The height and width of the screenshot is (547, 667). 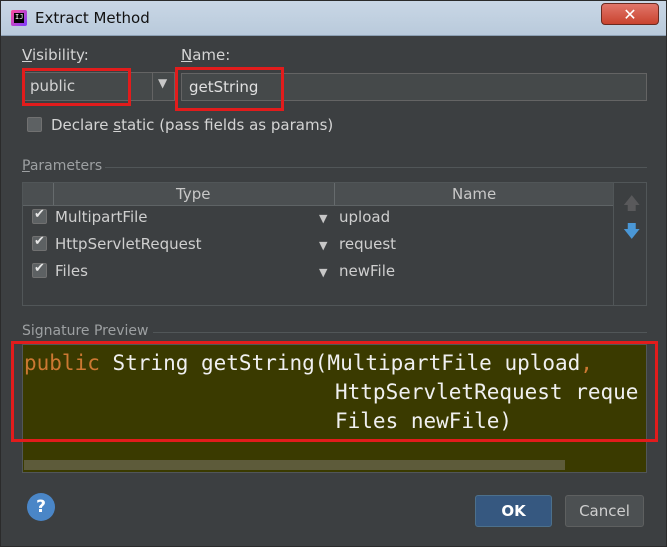 What do you see at coordinates (39, 215) in the screenshot?
I see `param-checkbox-multipartfile: ✔` at bounding box center [39, 215].